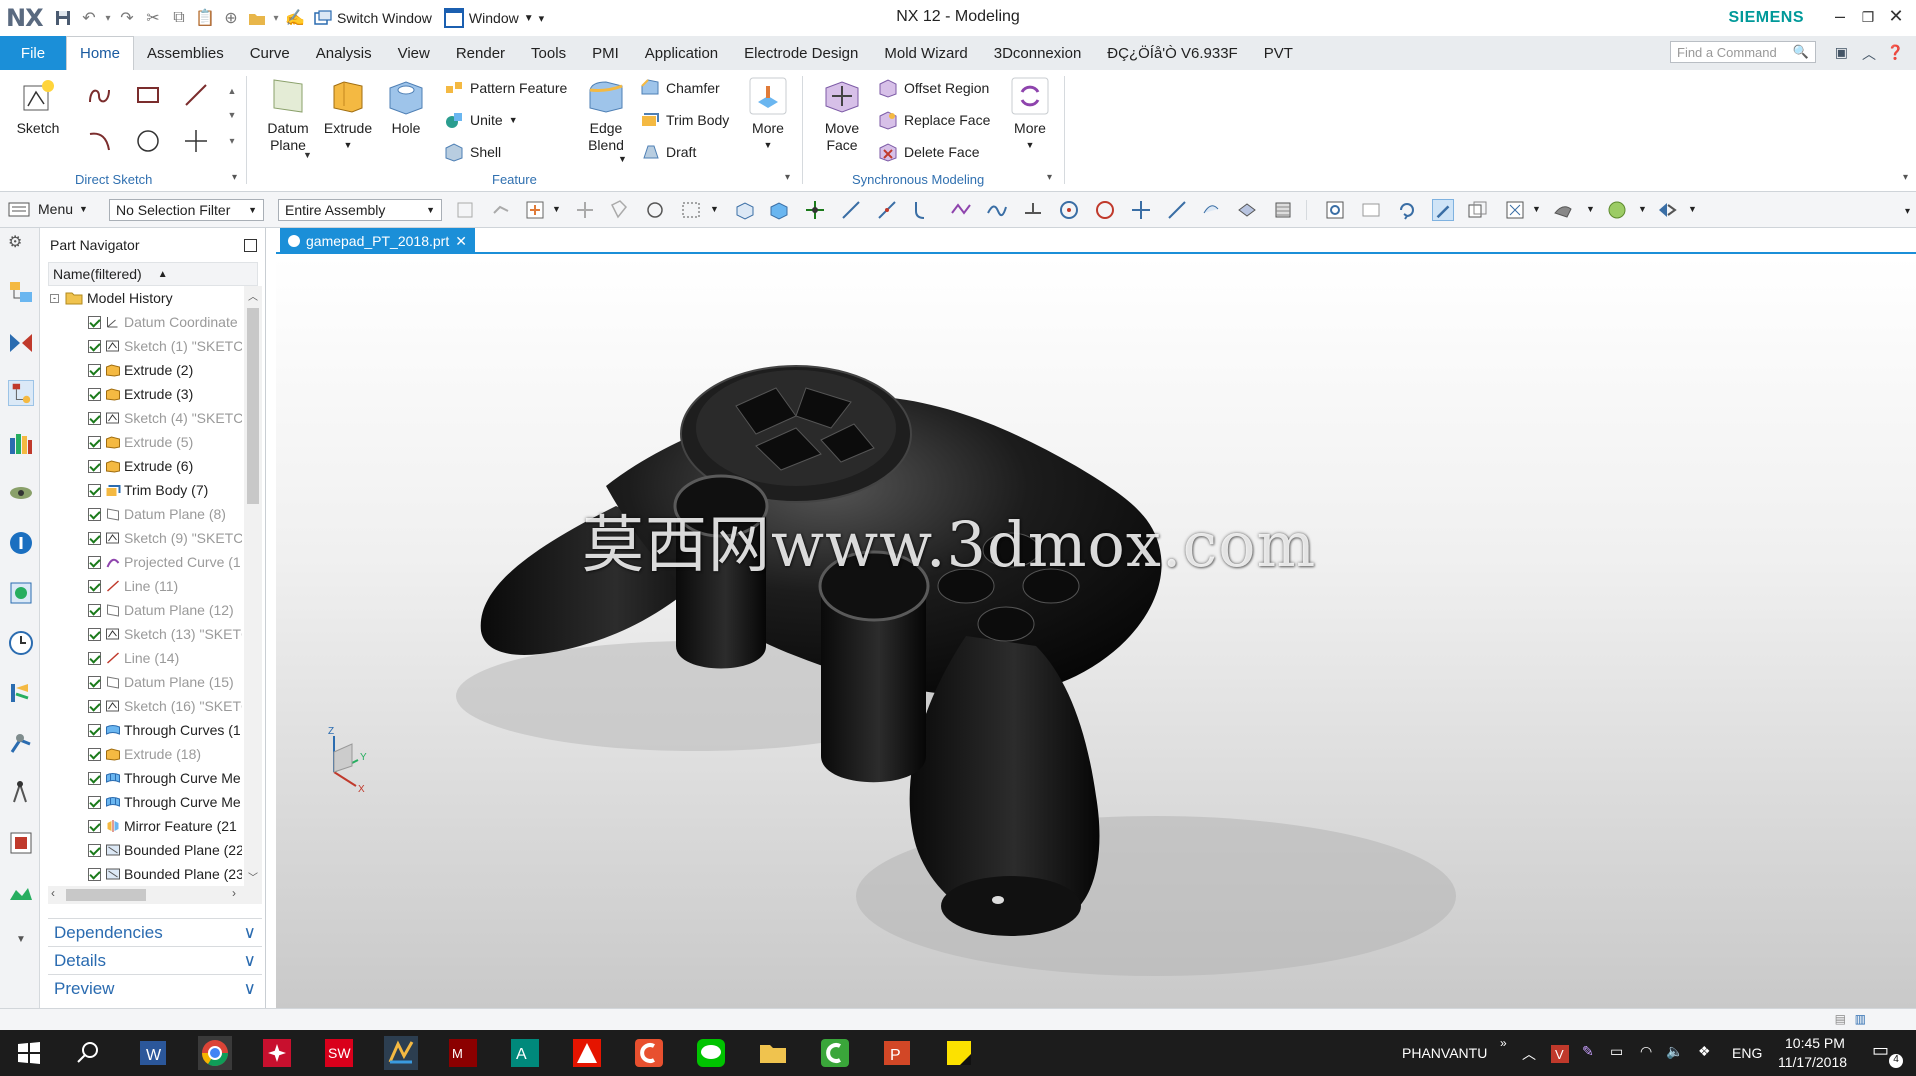 The image size is (1916, 1076). Describe the element at coordinates (142, 490) in the screenshot. I see `tree-item: Trim Body (7)` at that location.